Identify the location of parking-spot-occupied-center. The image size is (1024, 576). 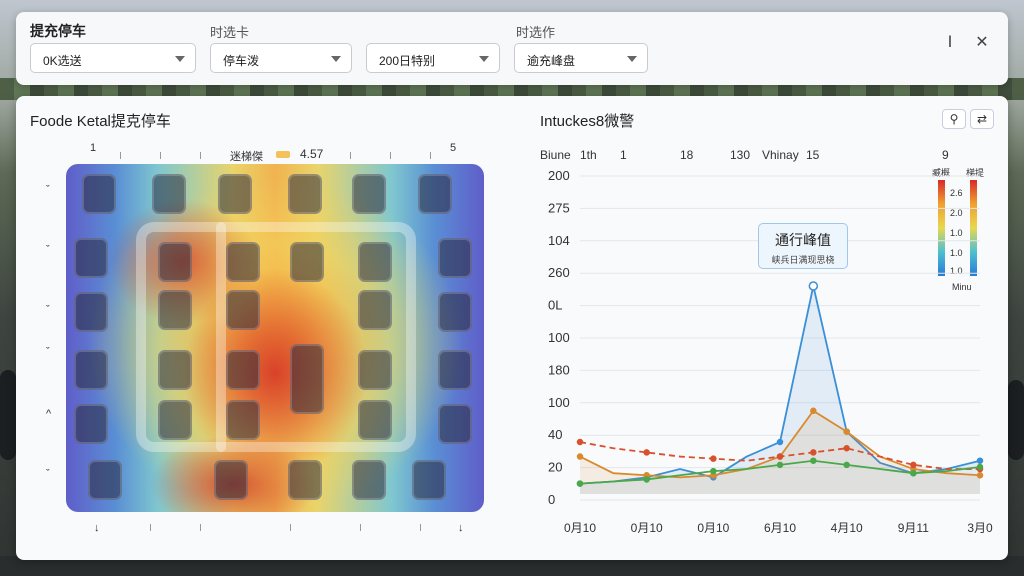
(307, 379).